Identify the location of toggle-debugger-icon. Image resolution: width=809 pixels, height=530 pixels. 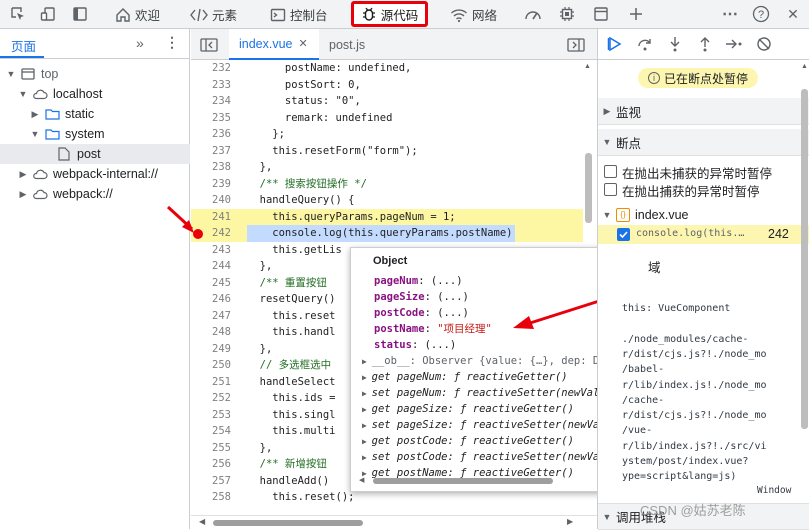
(576, 46).